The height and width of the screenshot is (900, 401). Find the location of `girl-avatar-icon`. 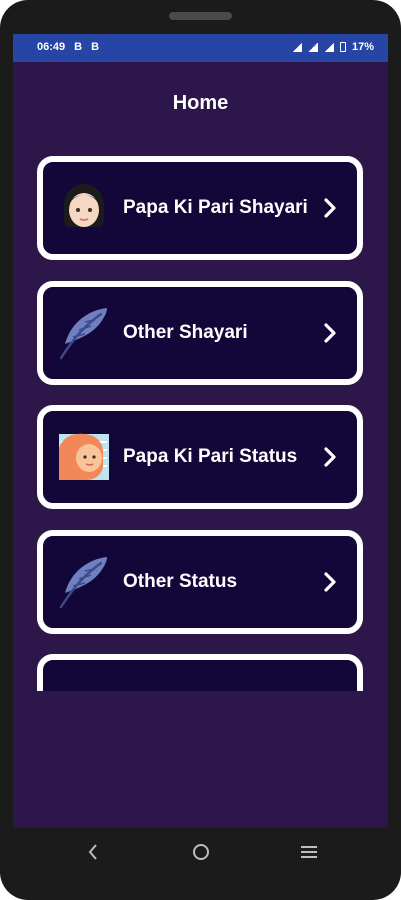

girl-avatar-icon is located at coordinates (84, 457).